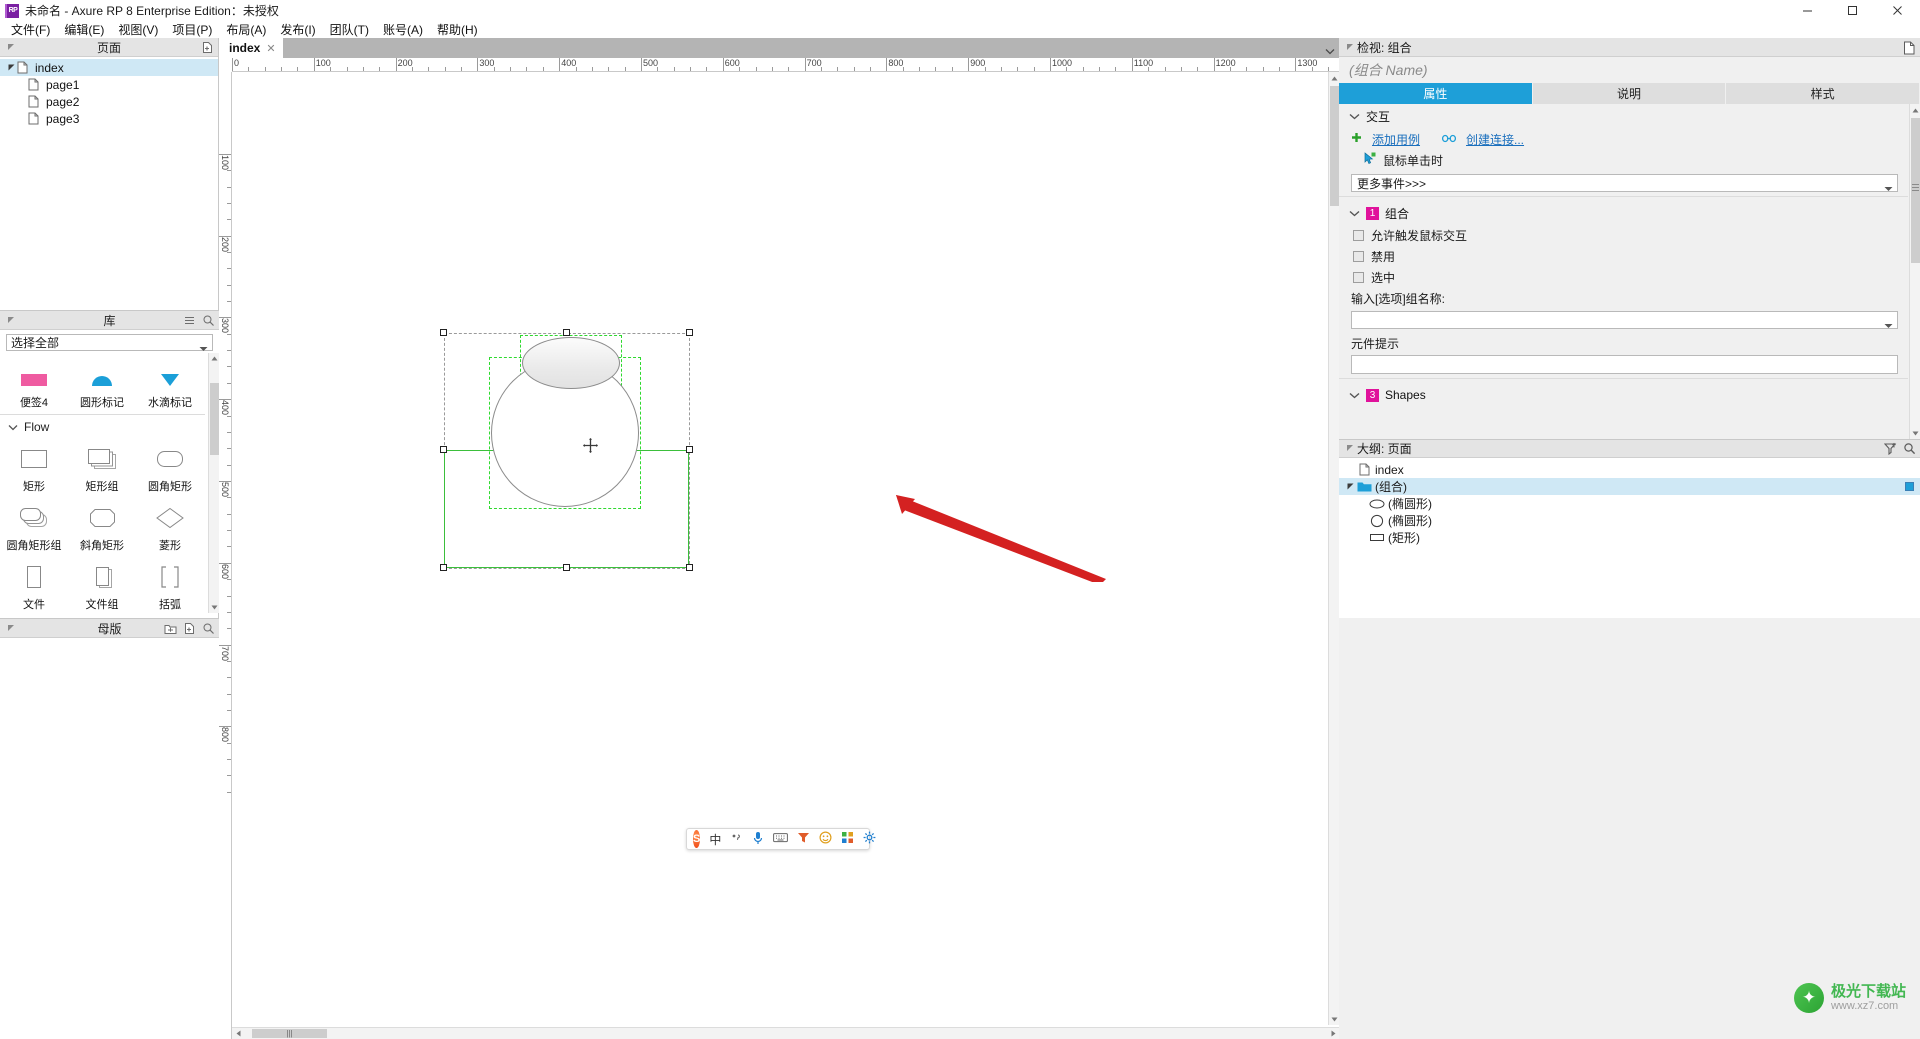 Image resolution: width=1920 pixels, height=1039 pixels. What do you see at coordinates (102, 584) in the screenshot?
I see `library-item-file-group: 文件组` at bounding box center [102, 584].